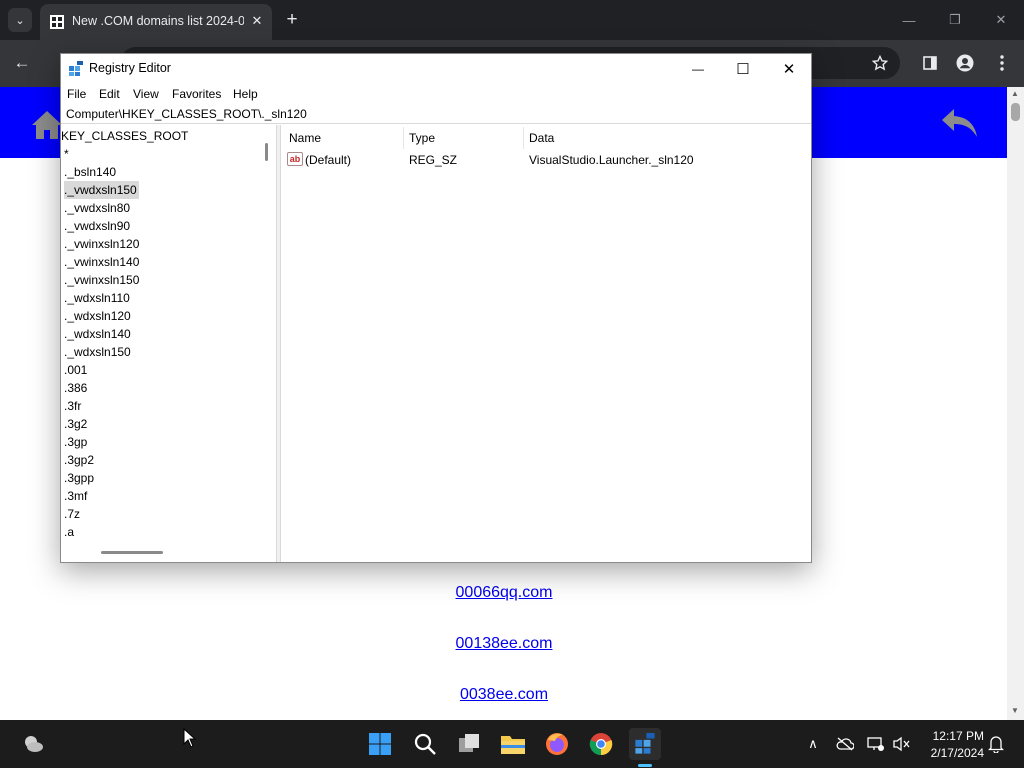 The image size is (1024, 768). What do you see at coordinates (1015, 710) in the screenshot?
I see `scroll-down-icon: ▼` at bounding box center [1015, 710].